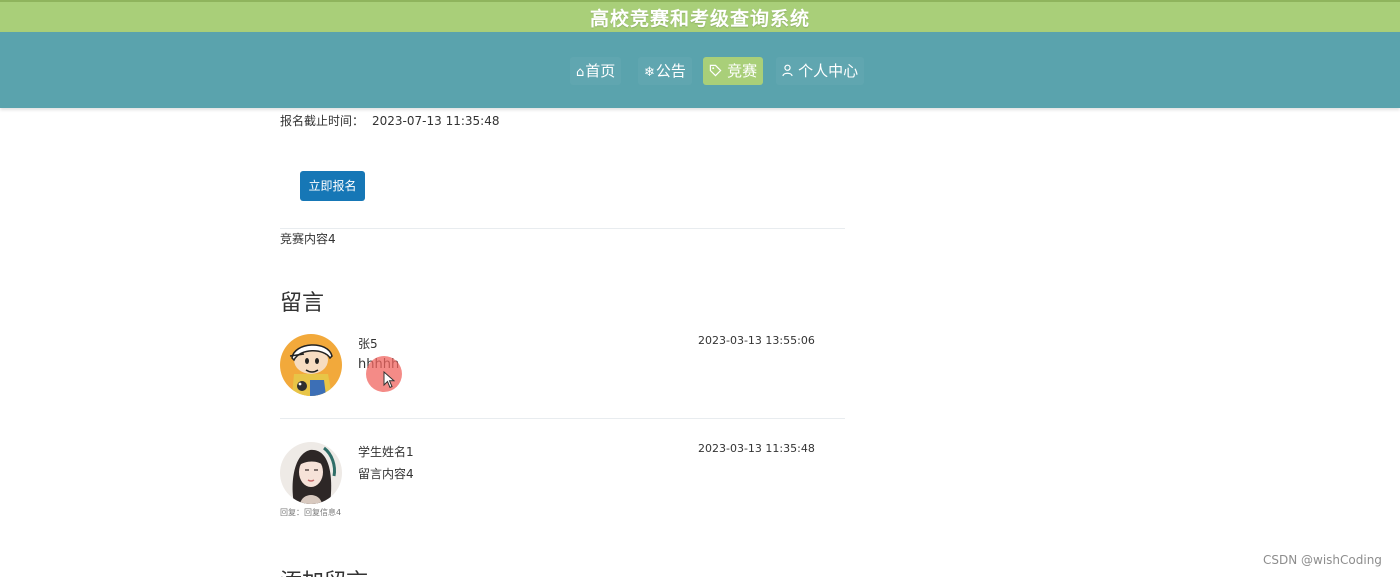 Image resolution: width=1400 pixels, height=577 pixels. What do you see at coordinates (386, 452) in the screenshot?
I see `comment-author: 学生姓名1` at bounding box center [386, 452].